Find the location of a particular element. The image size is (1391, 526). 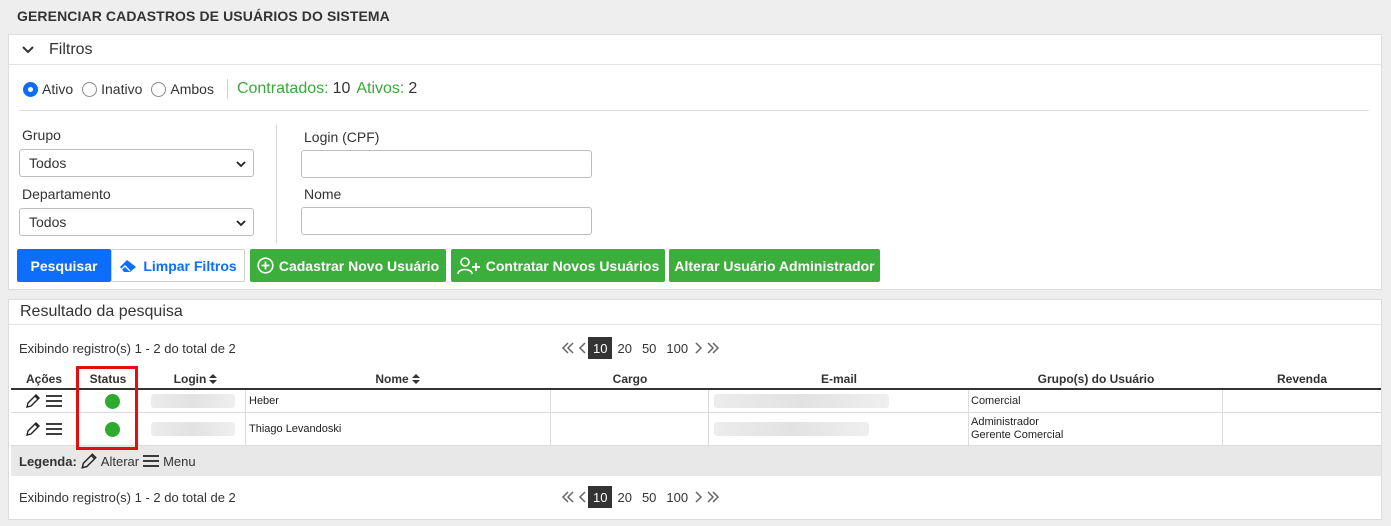

row-grupos: Administrador Gerente Comercial is located at coordinates (1096, 429).